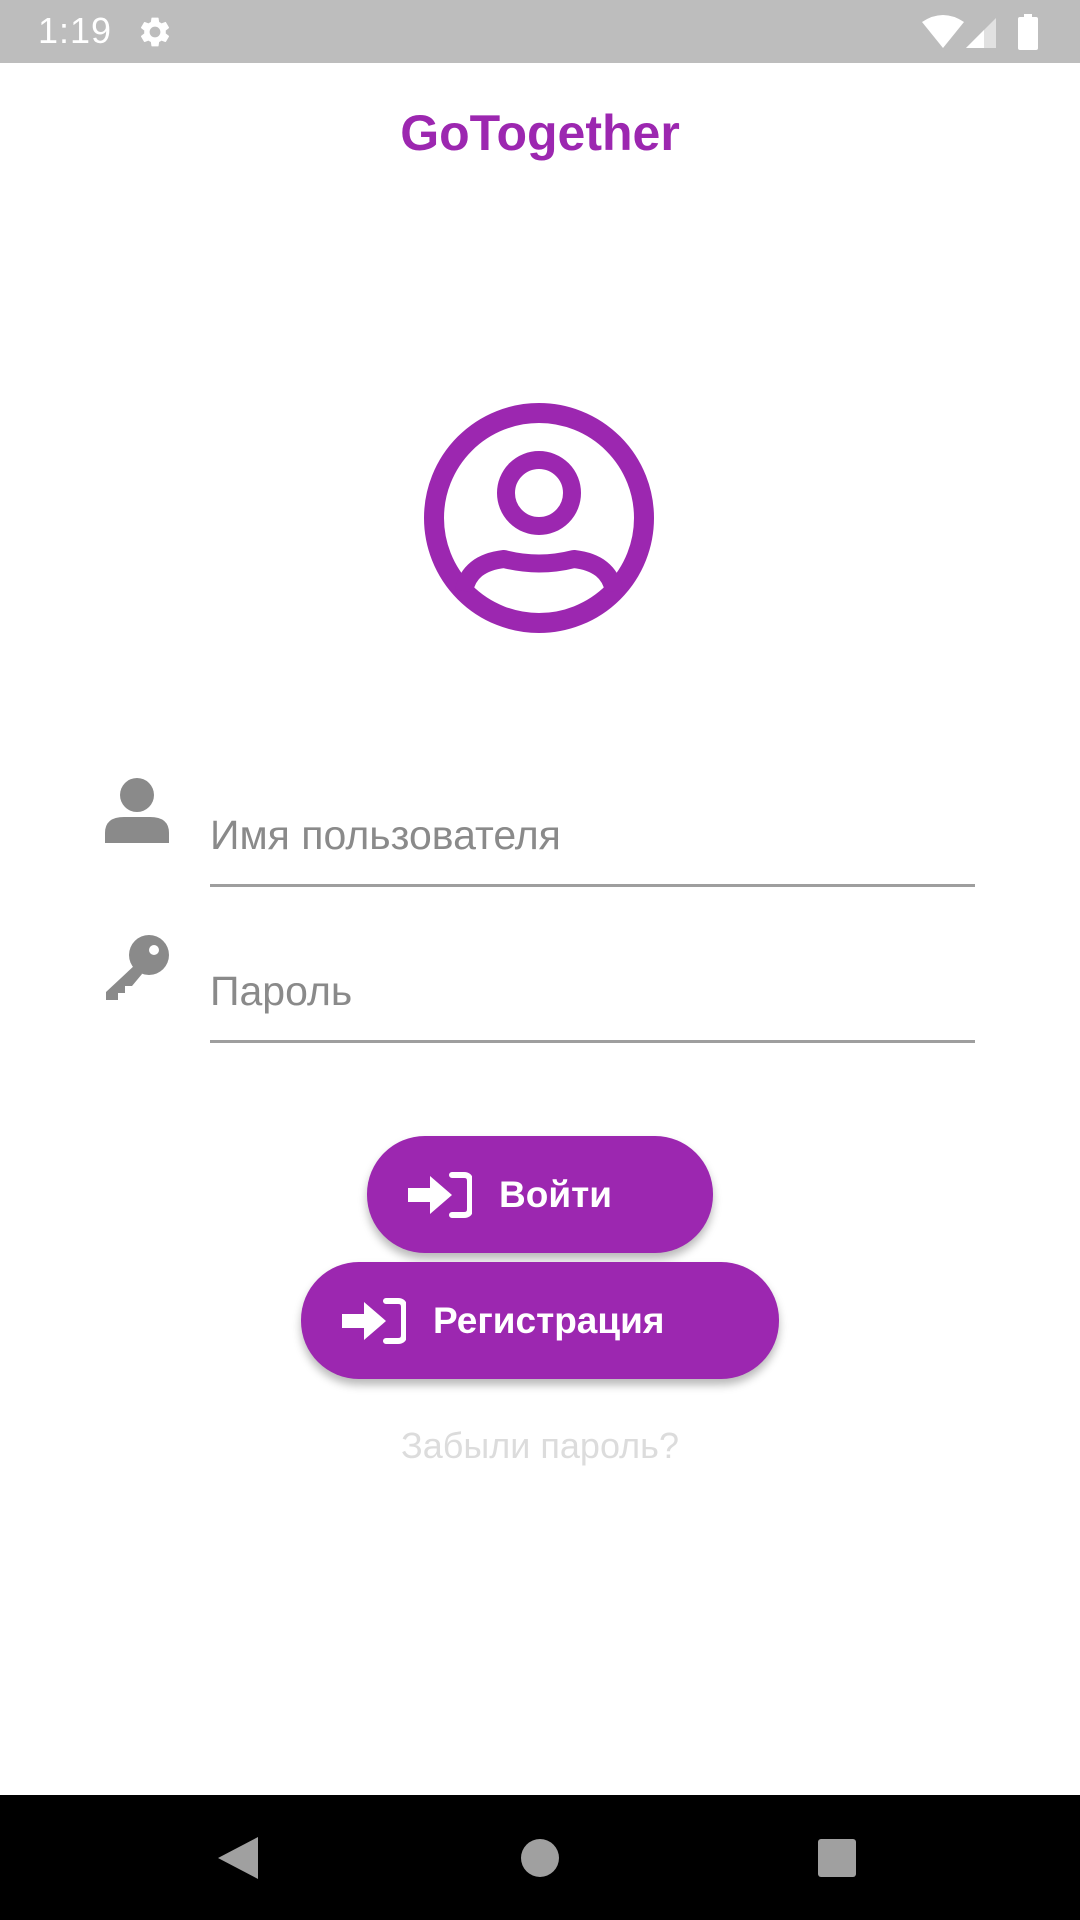 The image size is (1080, 1920). I want to click on status-icons, so click(980, 32).